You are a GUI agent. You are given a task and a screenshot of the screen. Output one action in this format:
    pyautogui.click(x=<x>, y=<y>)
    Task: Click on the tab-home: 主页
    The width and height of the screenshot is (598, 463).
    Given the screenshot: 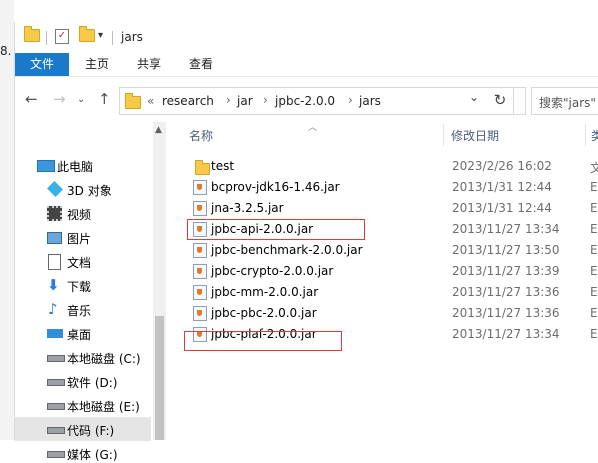 What is the action you would take?
    pyautogui.click(x=97, y=64)
    